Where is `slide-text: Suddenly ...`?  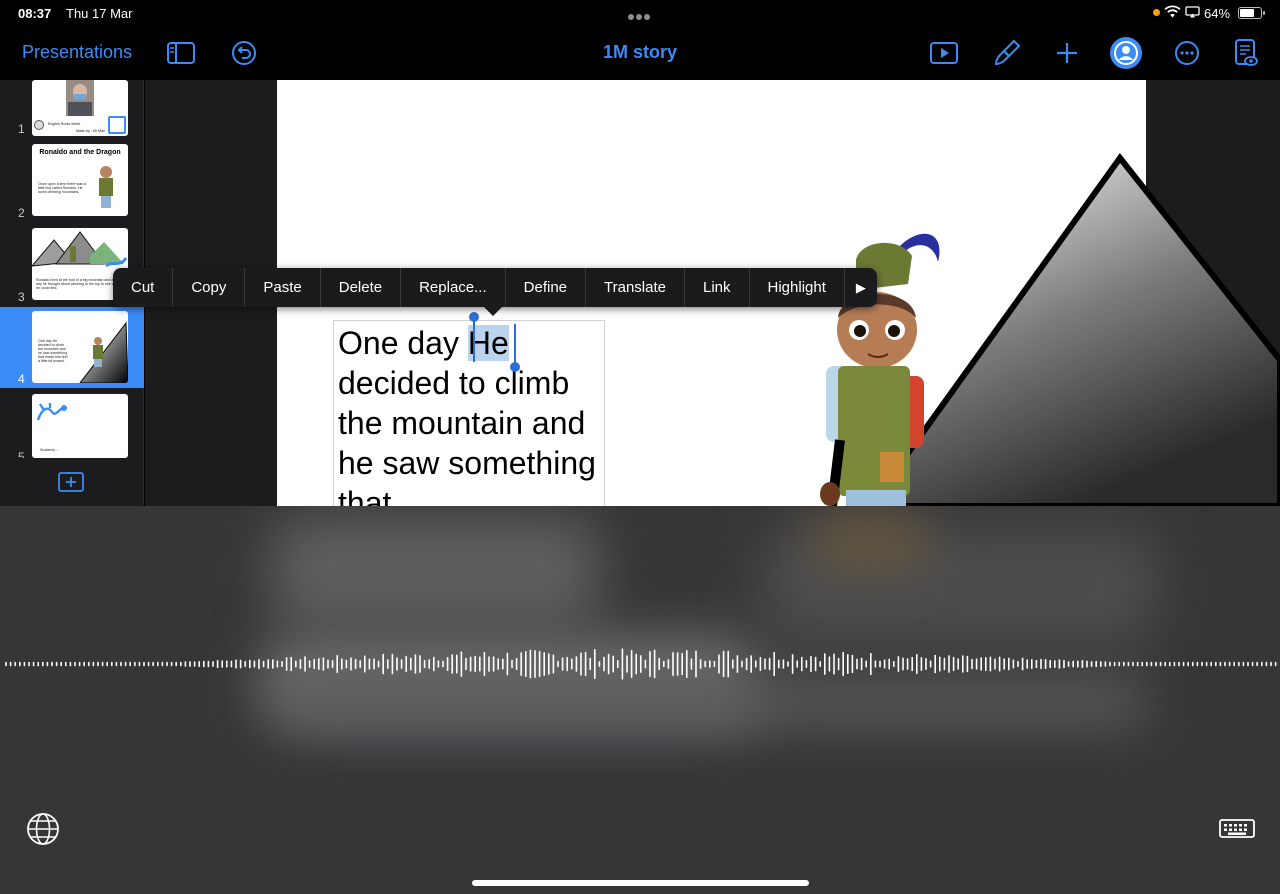 slide-text: Suddenly ... is located at coordinates (49, 450).